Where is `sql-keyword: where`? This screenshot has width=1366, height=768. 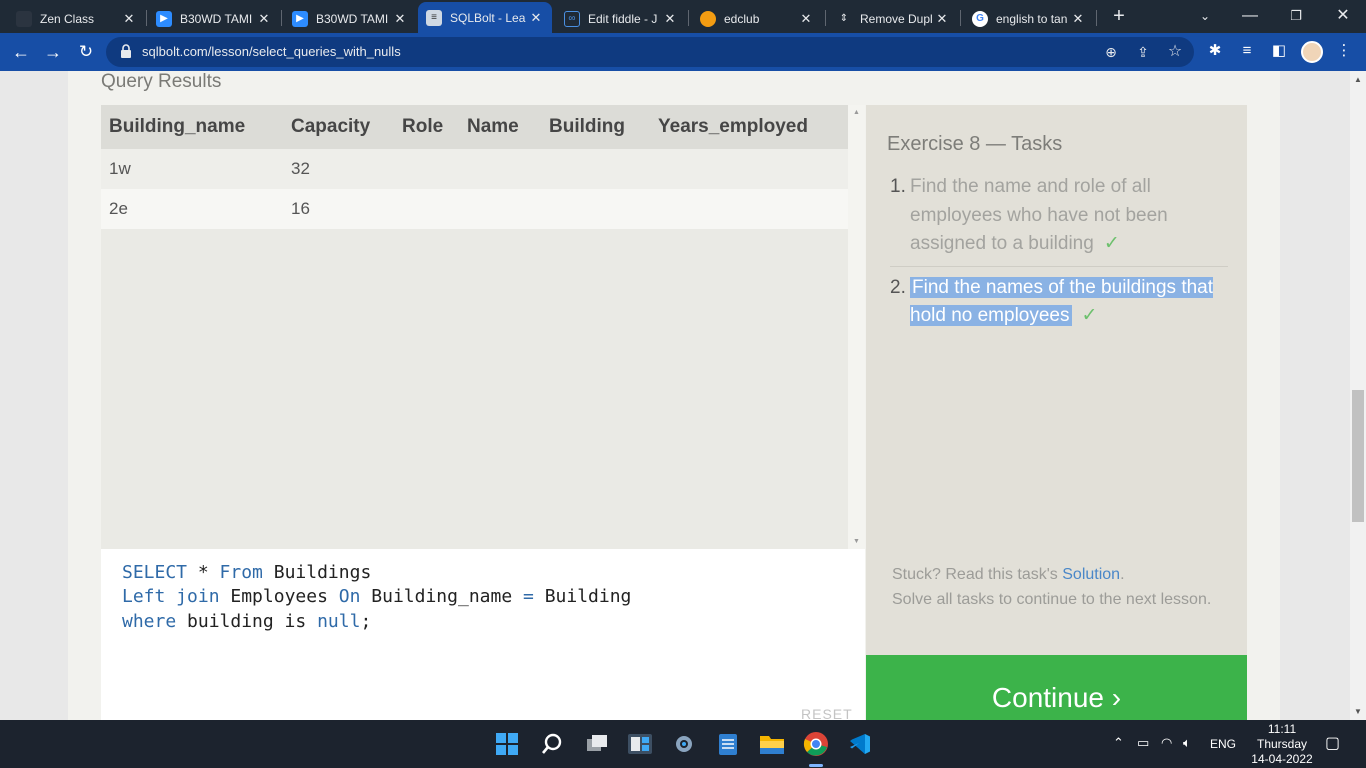 sql-keyword: where is located at coordinates (149, 621).